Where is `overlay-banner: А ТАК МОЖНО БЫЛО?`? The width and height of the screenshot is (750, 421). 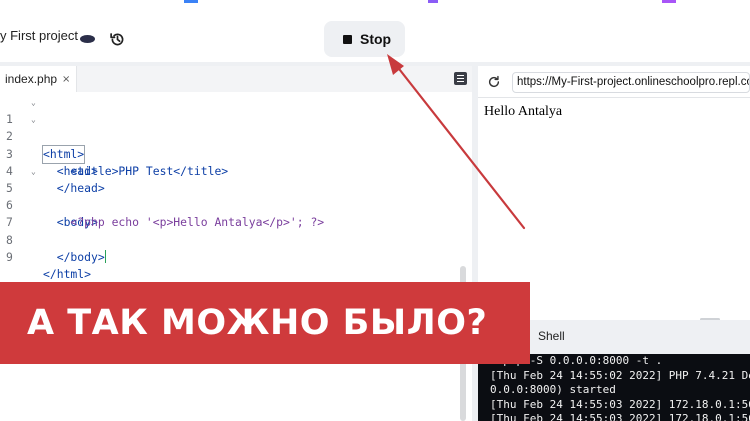
overlay-banner: А ТАК МОЖНО БЫЛО? is located at coordinates (265, 323).